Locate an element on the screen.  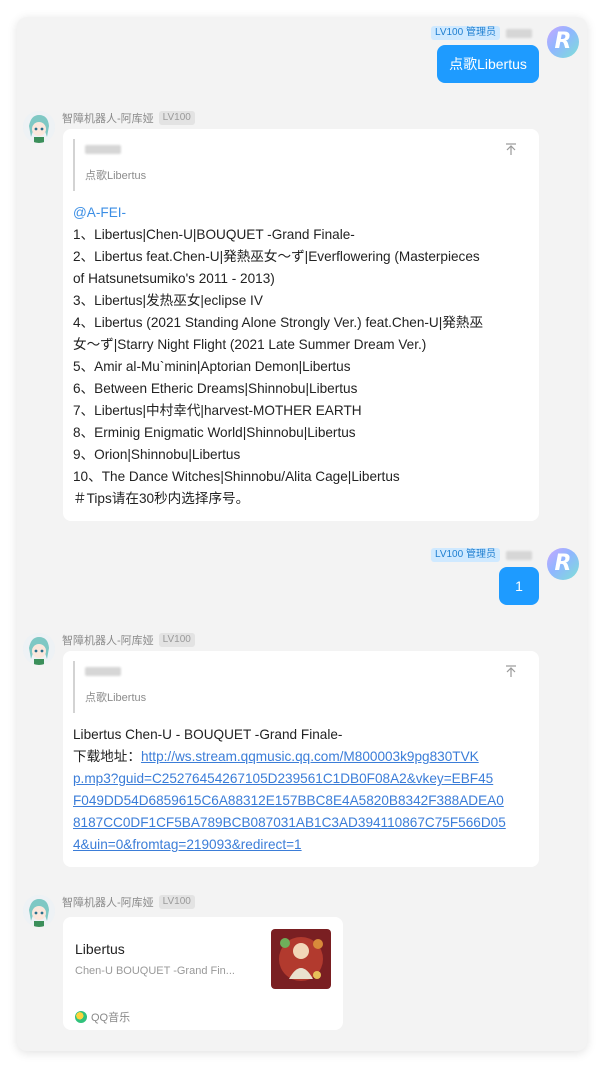
tips-line: ＃Tips请在30秒内选择序号。 is located at coordinates (161, 498).